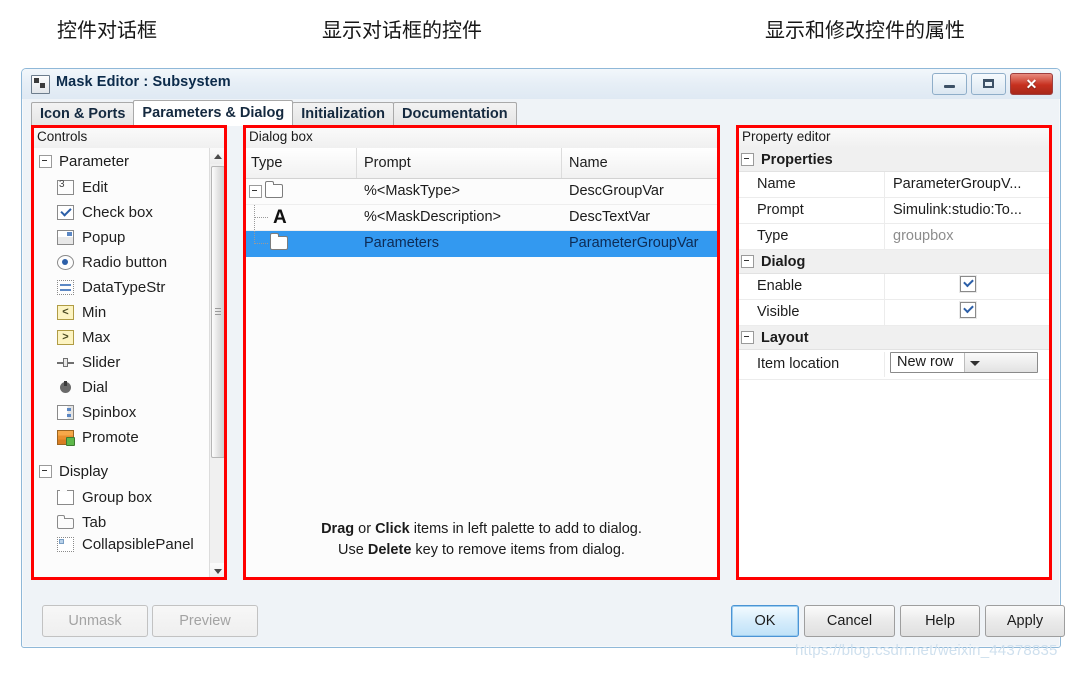 The image size is (1081, 673). Describe the element at coordinates (481, 137) in the screenshot. I see `dialog-panel-header: Dialog box` at that location.